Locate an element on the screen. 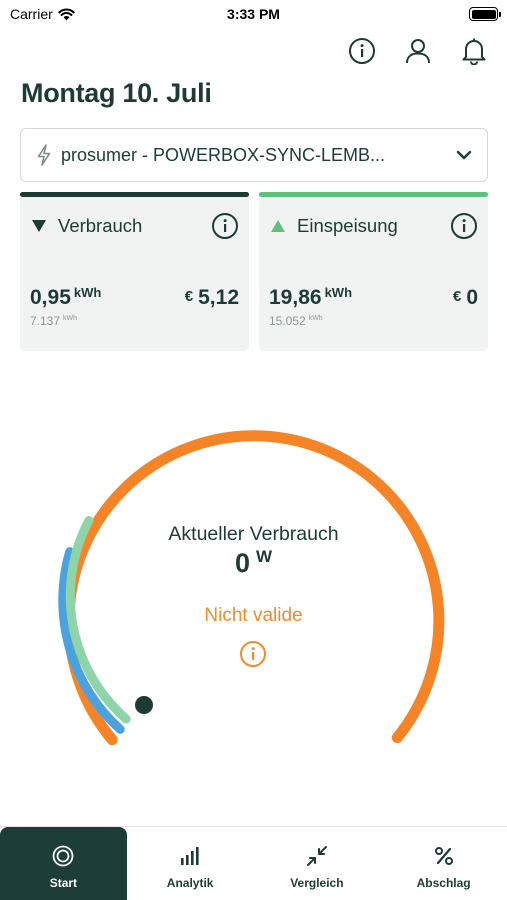  consumption-energy-unit: kWh is located at coordinates (87, 292).